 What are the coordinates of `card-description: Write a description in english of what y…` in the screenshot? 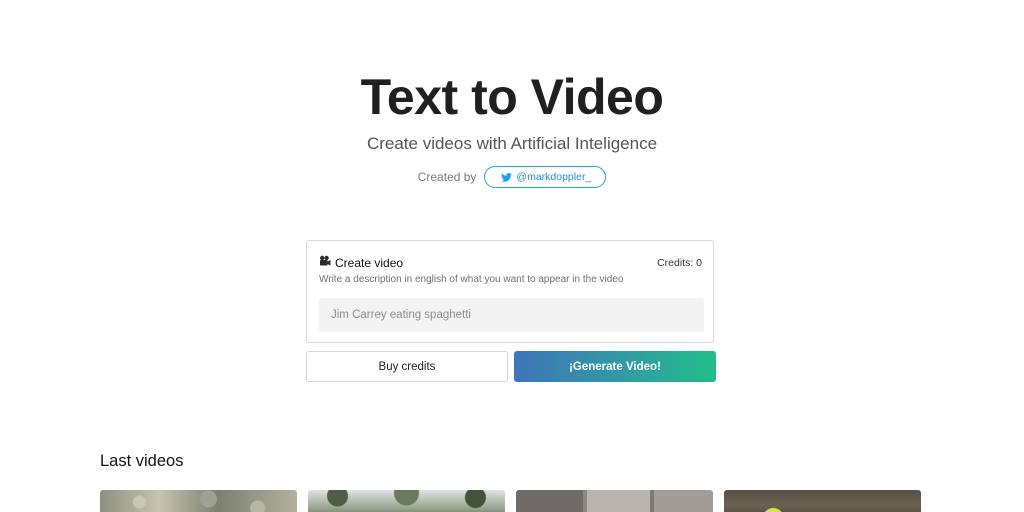 It's located at (471, 279).